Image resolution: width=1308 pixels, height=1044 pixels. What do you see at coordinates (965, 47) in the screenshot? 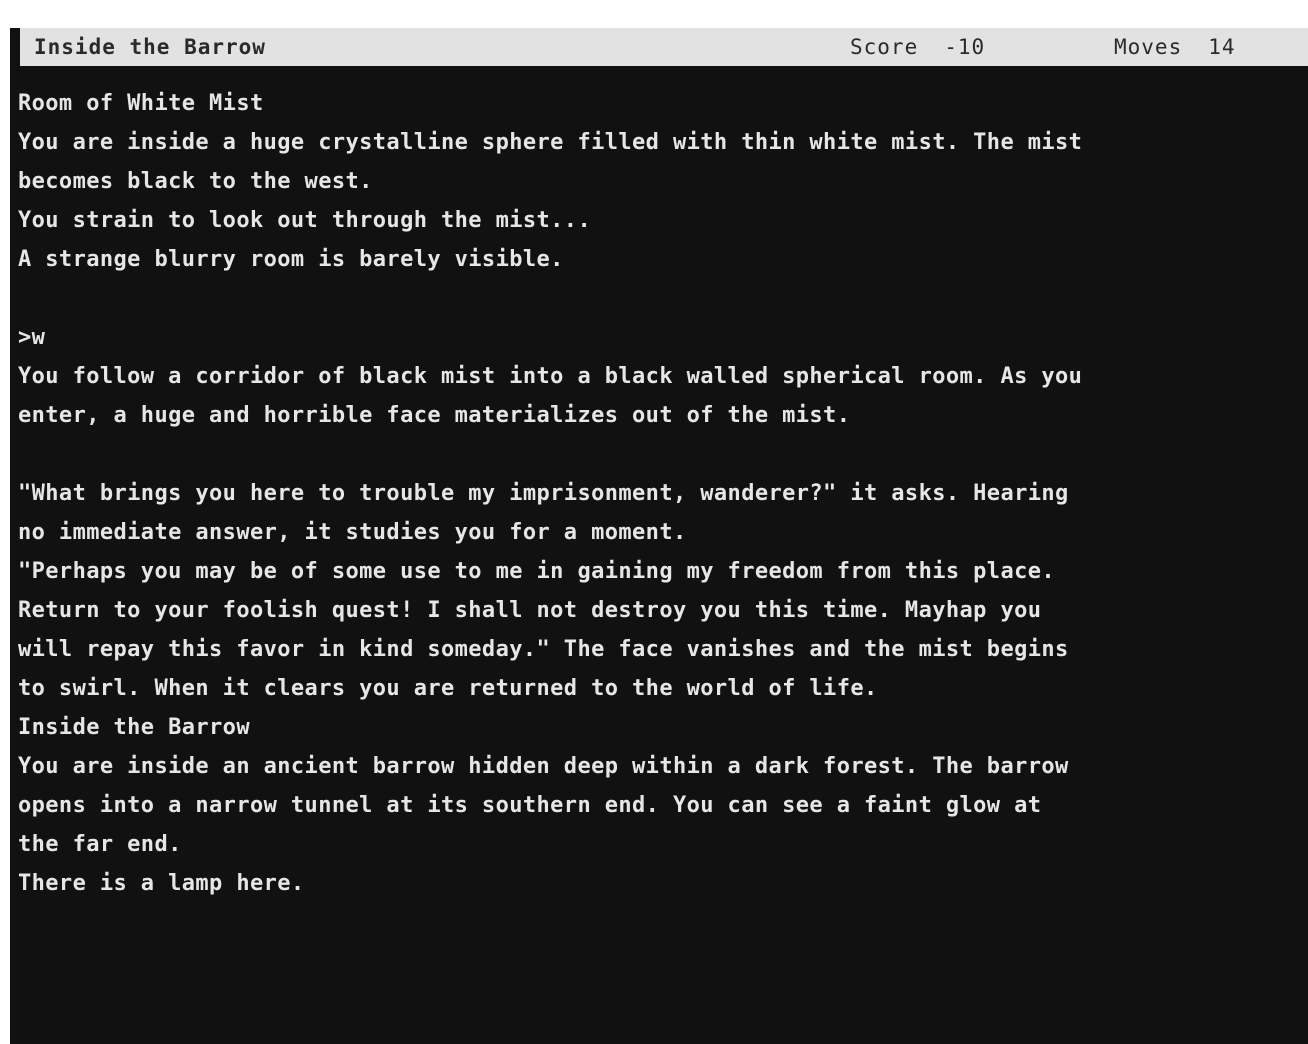
I see `score-value: -10` at bounding box center [965, 47].